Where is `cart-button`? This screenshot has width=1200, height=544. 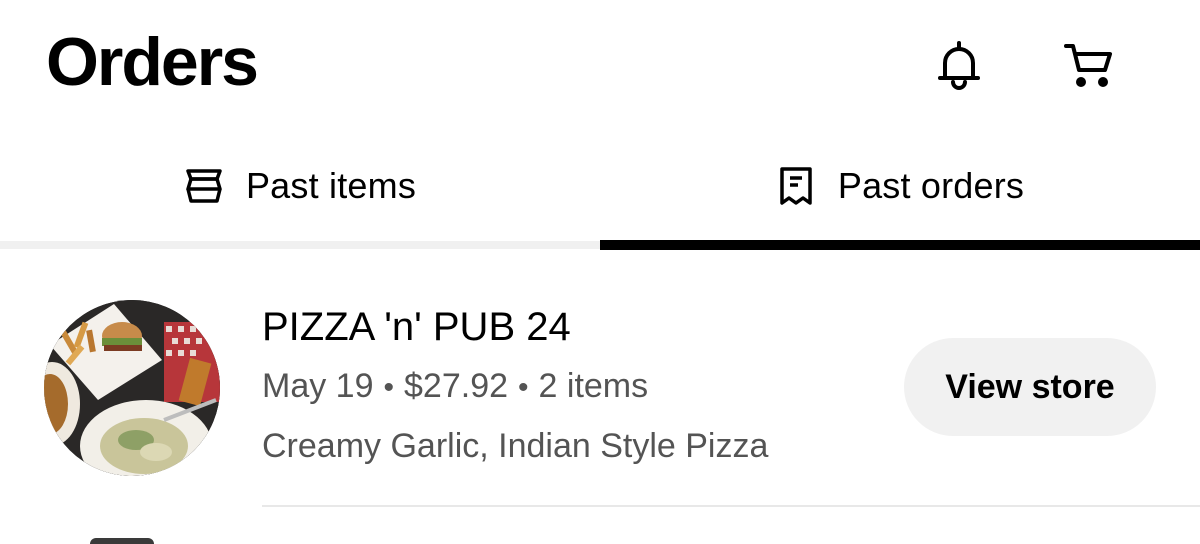
cart-button is located at coordinates (1089, 65).